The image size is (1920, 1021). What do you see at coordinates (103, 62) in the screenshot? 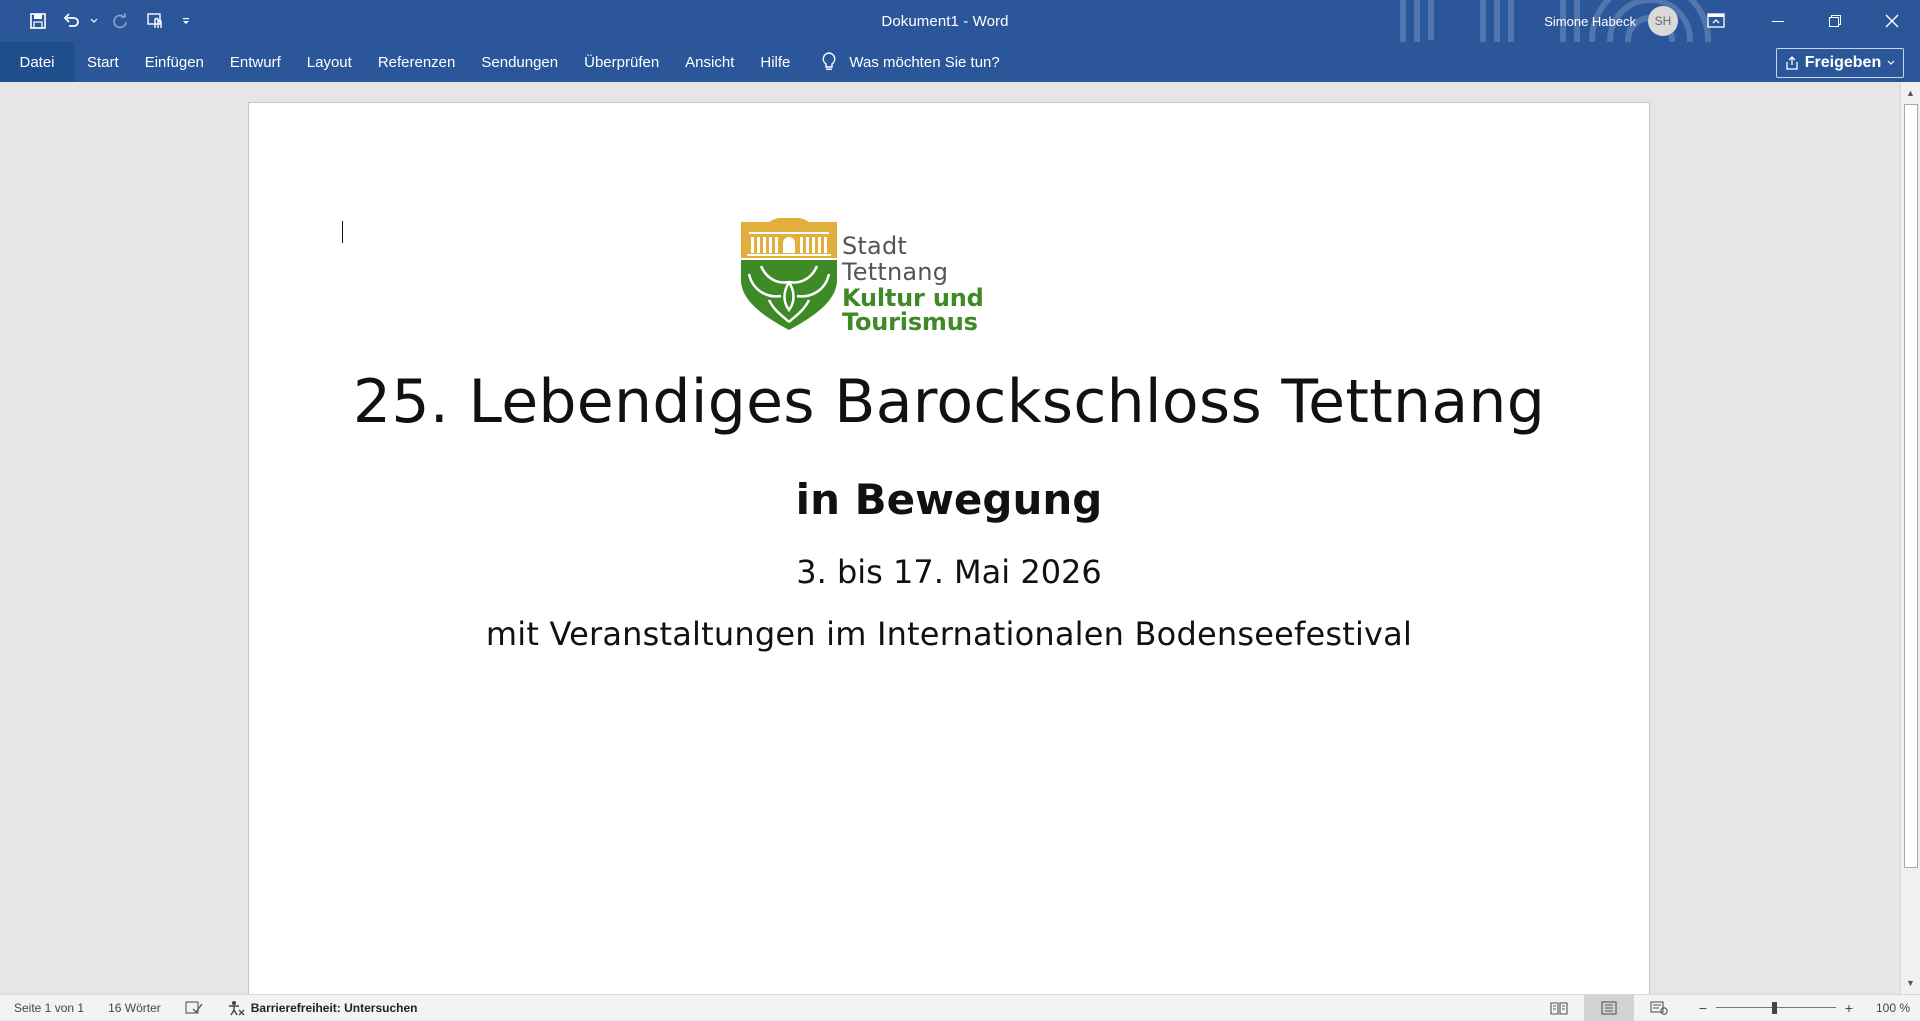
I see `tab-start: Start` at bounding box center [103, 62].